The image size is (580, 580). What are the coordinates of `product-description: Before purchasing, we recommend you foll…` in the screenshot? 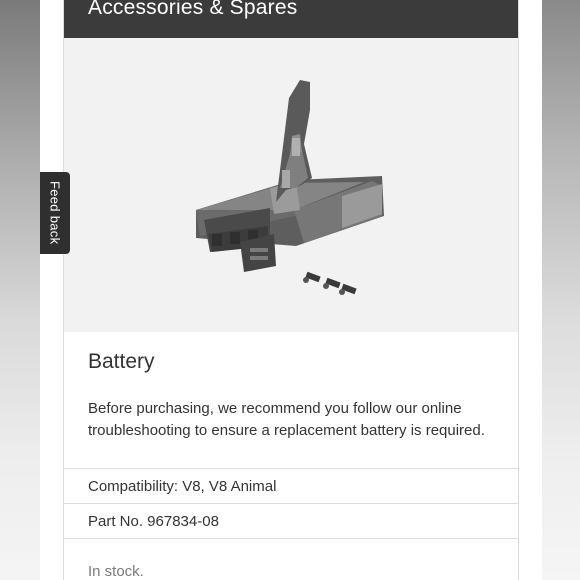 It's located at (286, 419).